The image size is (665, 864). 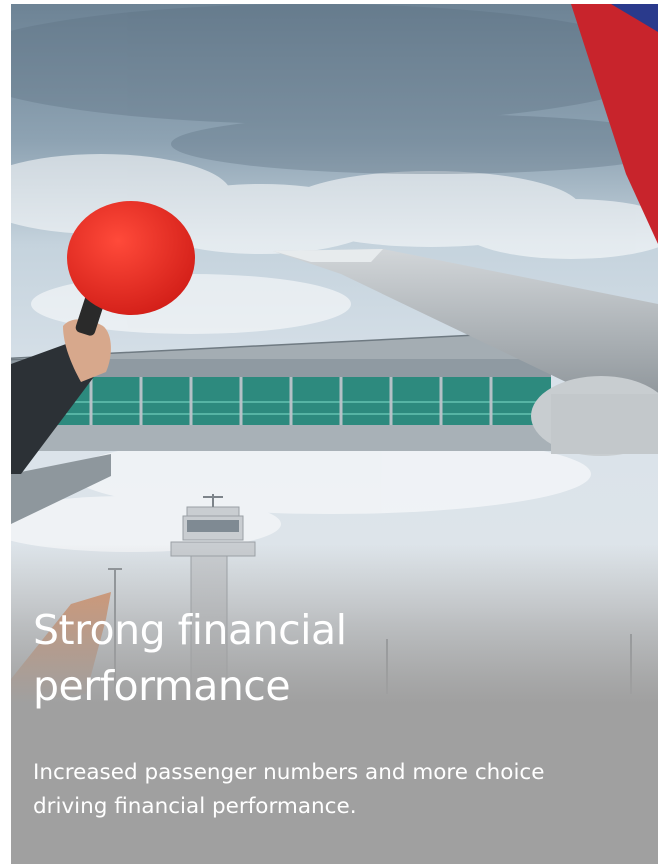 I want to click on page-title: Strong financial performance, so click(x=313, y=658).